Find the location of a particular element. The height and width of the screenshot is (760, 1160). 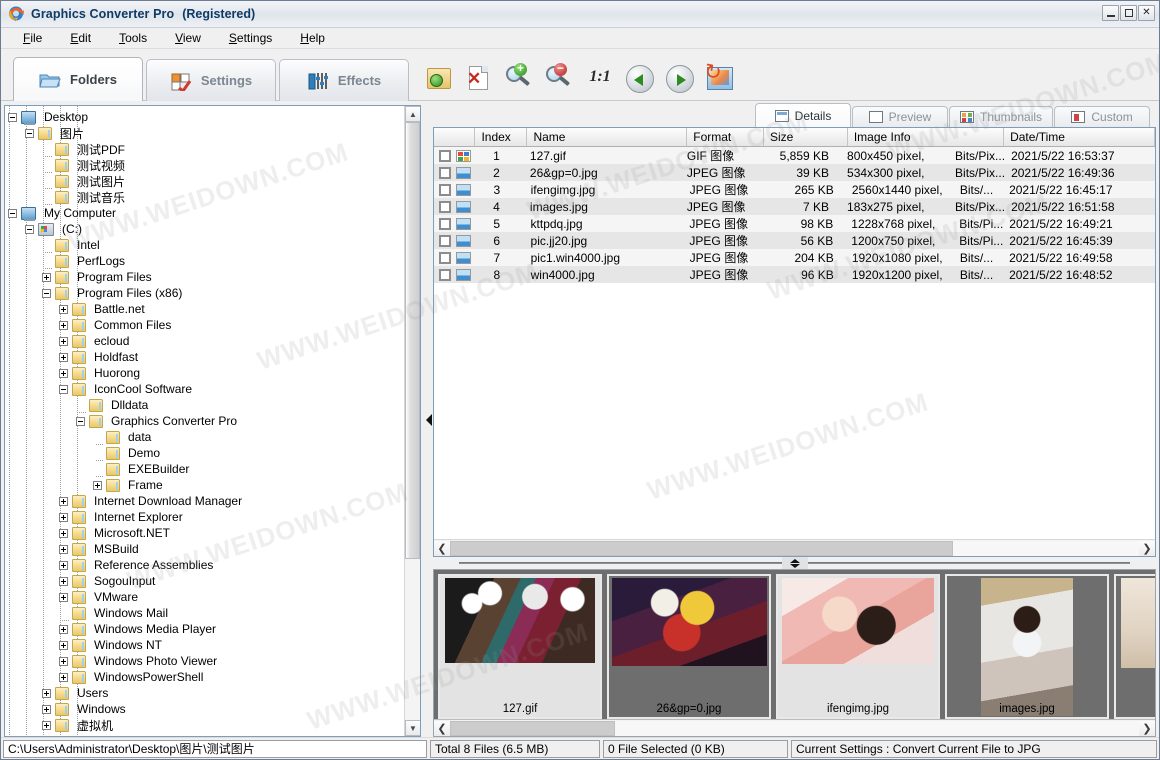

column-header-size: Size is located at coordinates (806, 137).